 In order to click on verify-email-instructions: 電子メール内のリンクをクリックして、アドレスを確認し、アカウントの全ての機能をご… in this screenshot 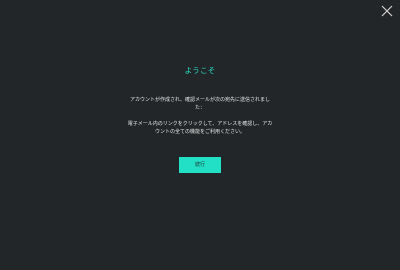, I will do `click(200, 128)`.